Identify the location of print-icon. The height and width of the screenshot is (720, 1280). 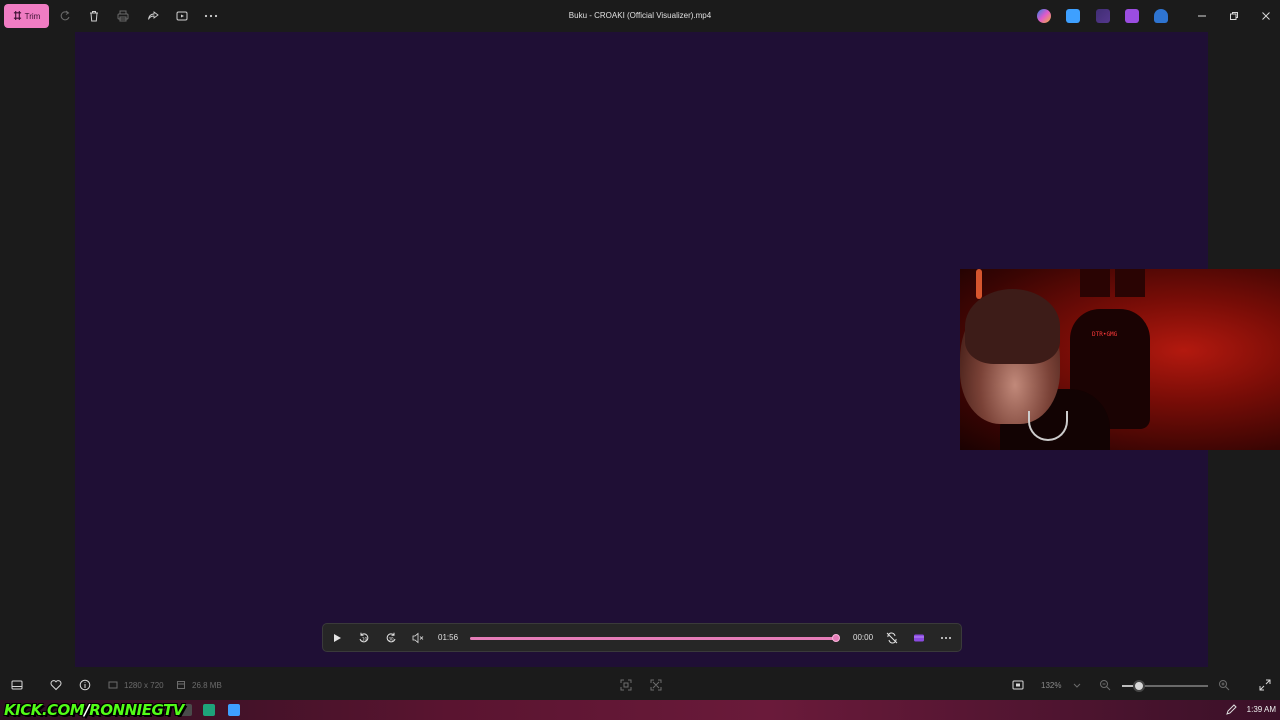
(123, 16).